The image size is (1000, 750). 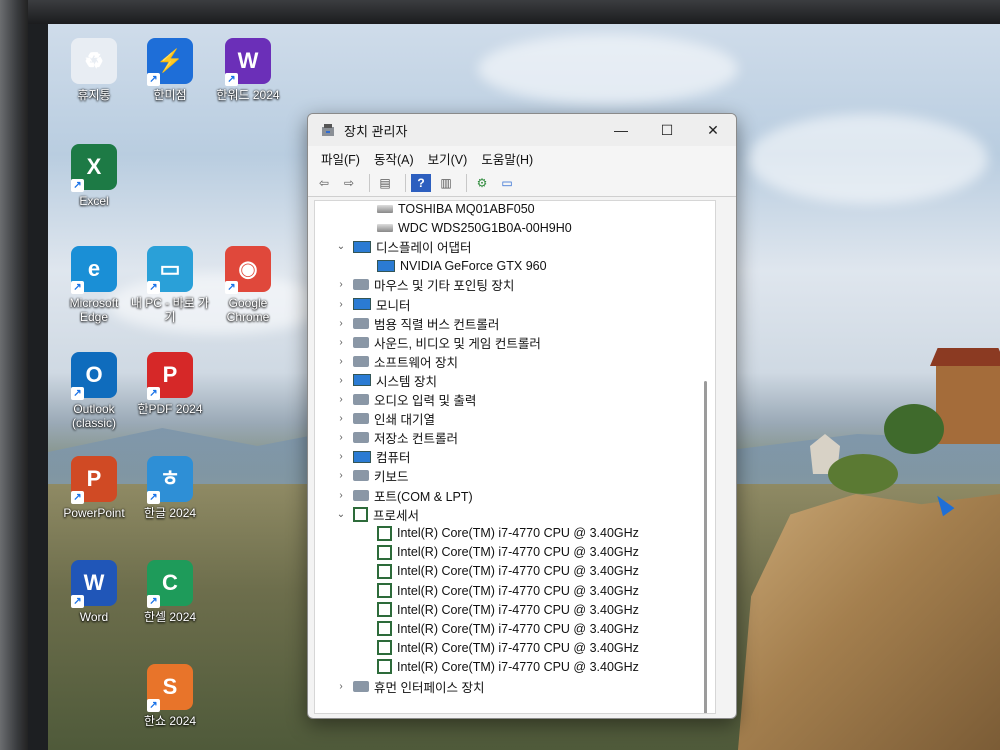 What do you see at coordinates (373, 304) in the screenshot?
I see `tree-item: › 모니터` at bounding box center [373, 304].